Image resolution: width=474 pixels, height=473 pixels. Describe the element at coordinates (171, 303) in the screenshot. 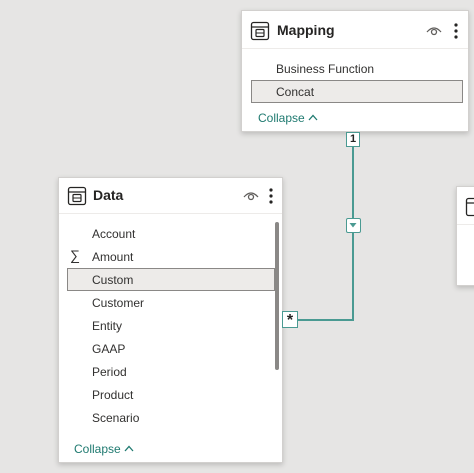

I see `field-customer: Customer` at that location.